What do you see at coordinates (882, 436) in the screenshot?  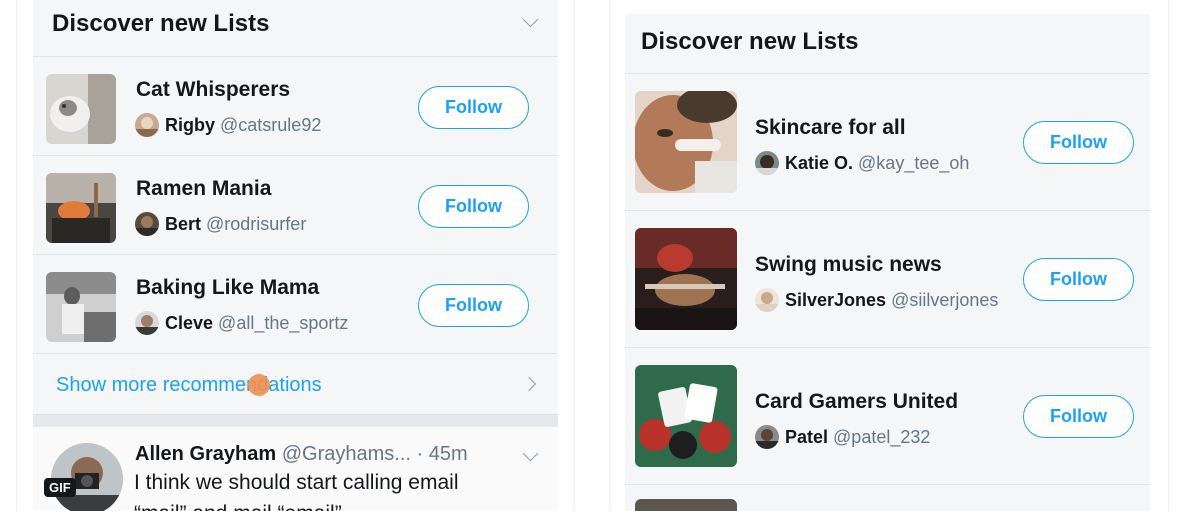 I see `owner-handle: @patel_232` at bounding box center [882, 436].